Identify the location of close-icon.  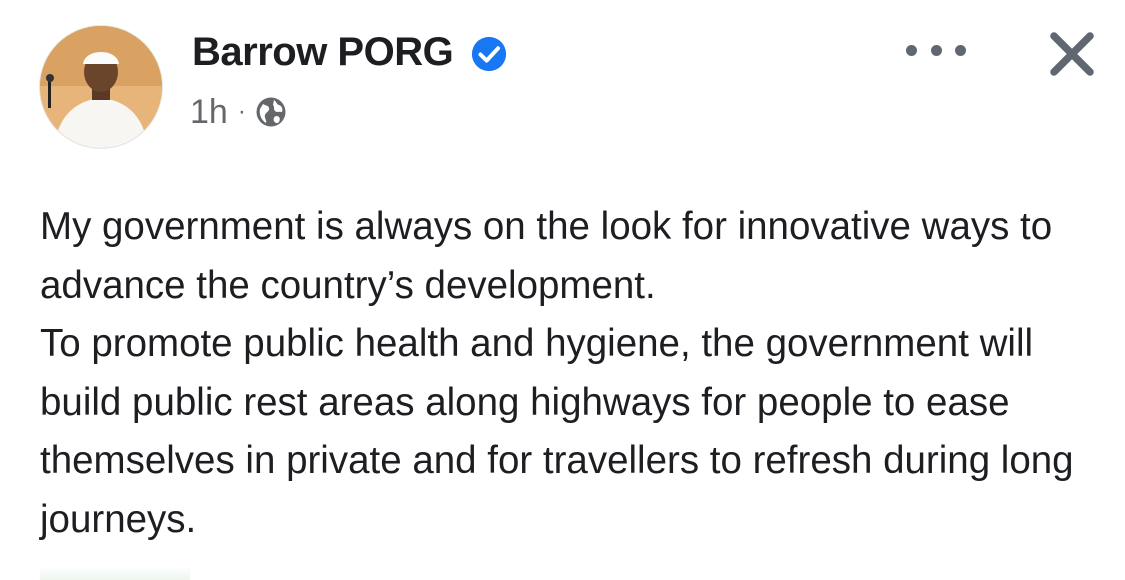
(1072, 54).